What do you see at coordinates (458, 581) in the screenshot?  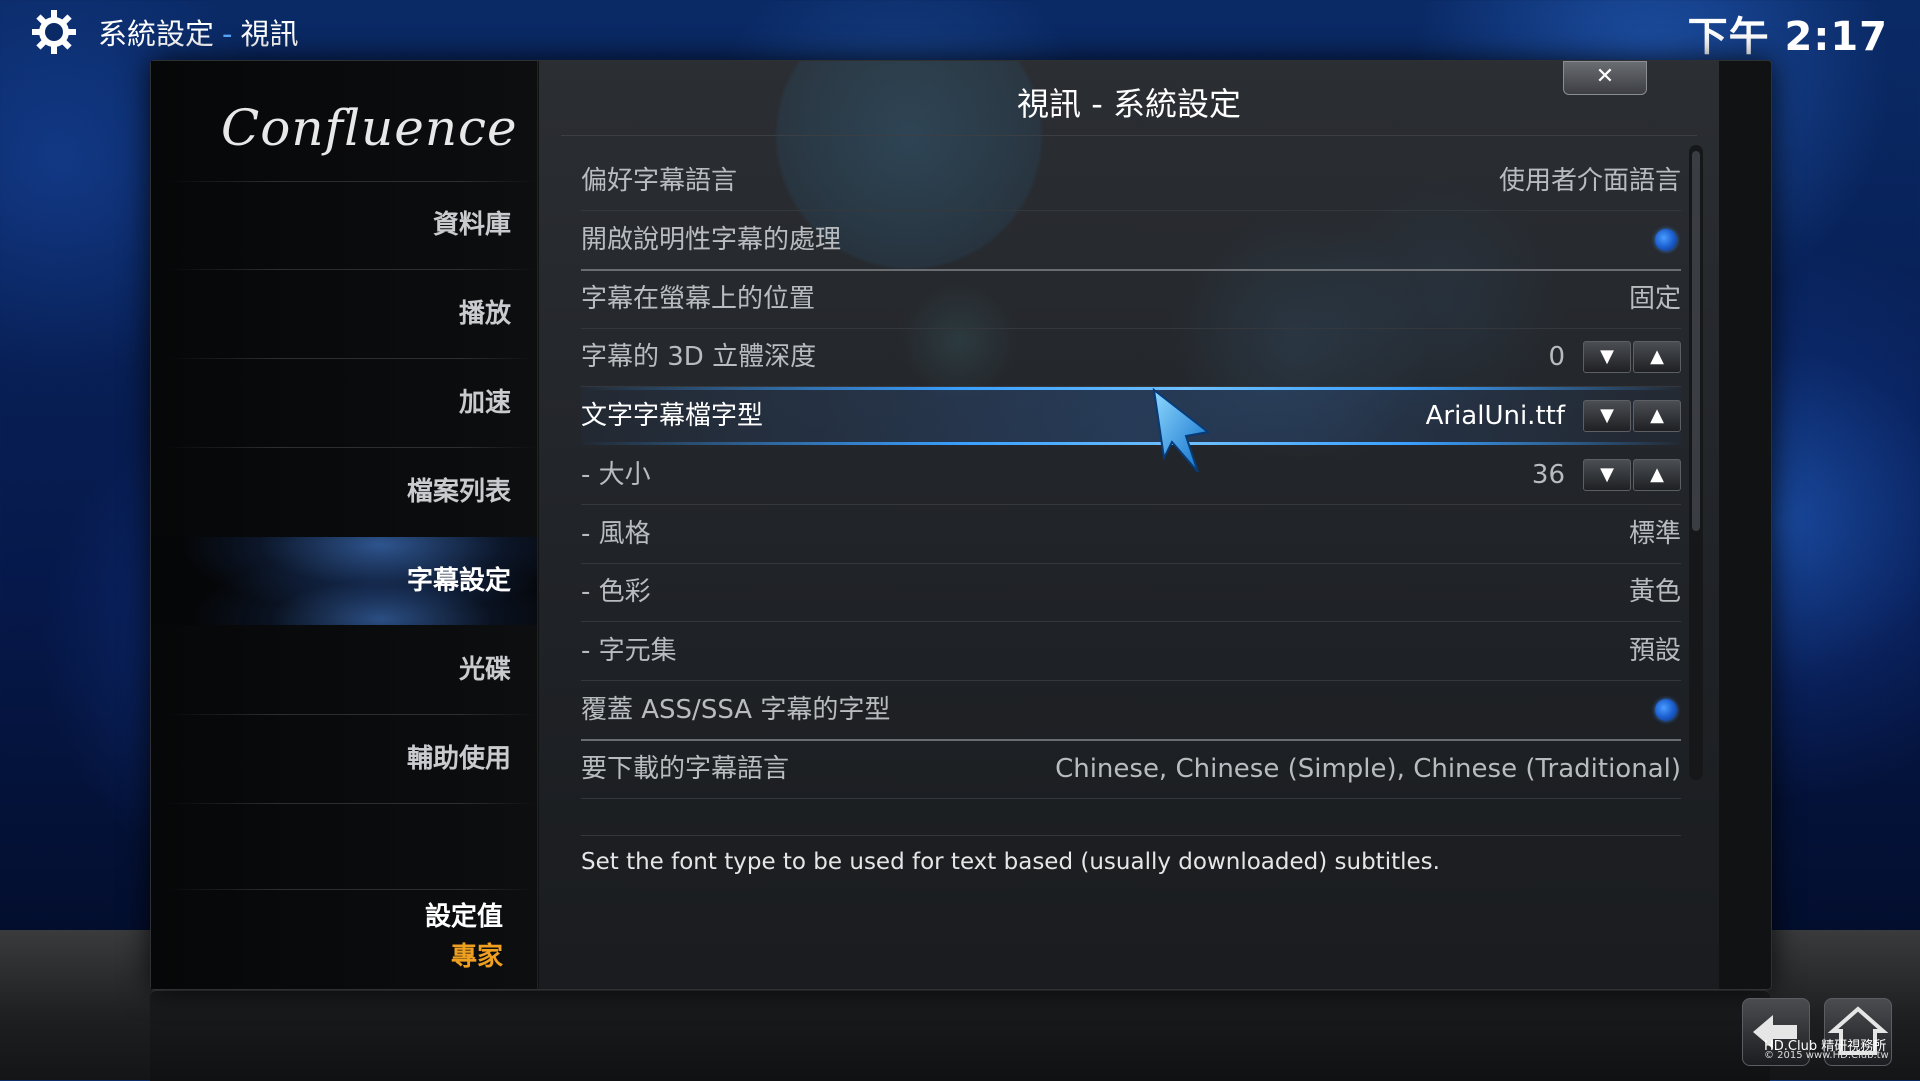 I see `sidebar-item-label: 字幕設定` at bounding box center [458, 581].